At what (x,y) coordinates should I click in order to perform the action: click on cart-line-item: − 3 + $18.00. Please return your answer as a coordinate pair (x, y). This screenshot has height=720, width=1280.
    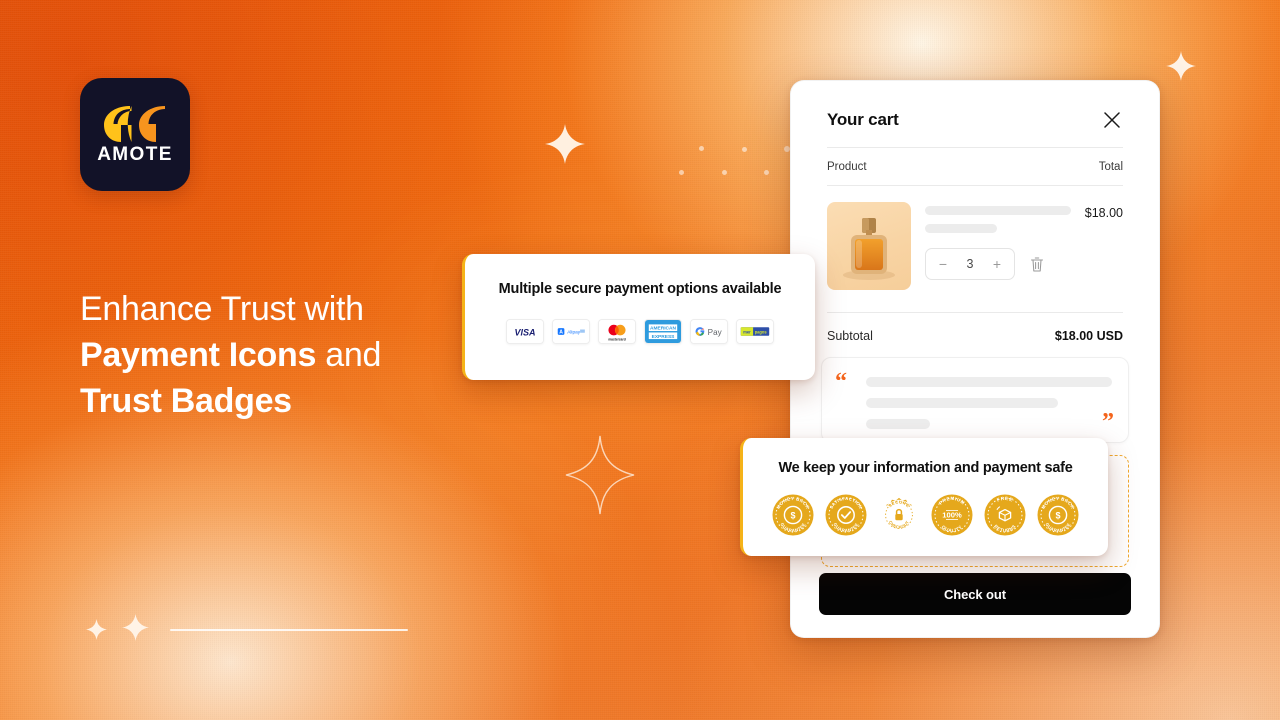
    Looking at the image, I should click on (975, 238).